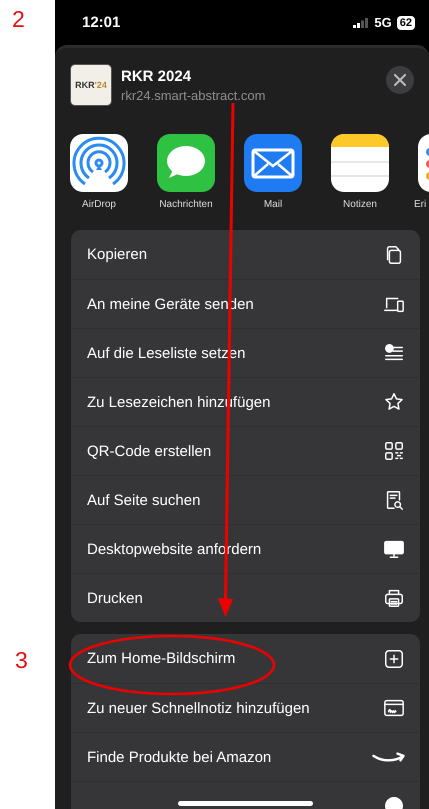  I want to click on step-number: 2, so click(18, 19).